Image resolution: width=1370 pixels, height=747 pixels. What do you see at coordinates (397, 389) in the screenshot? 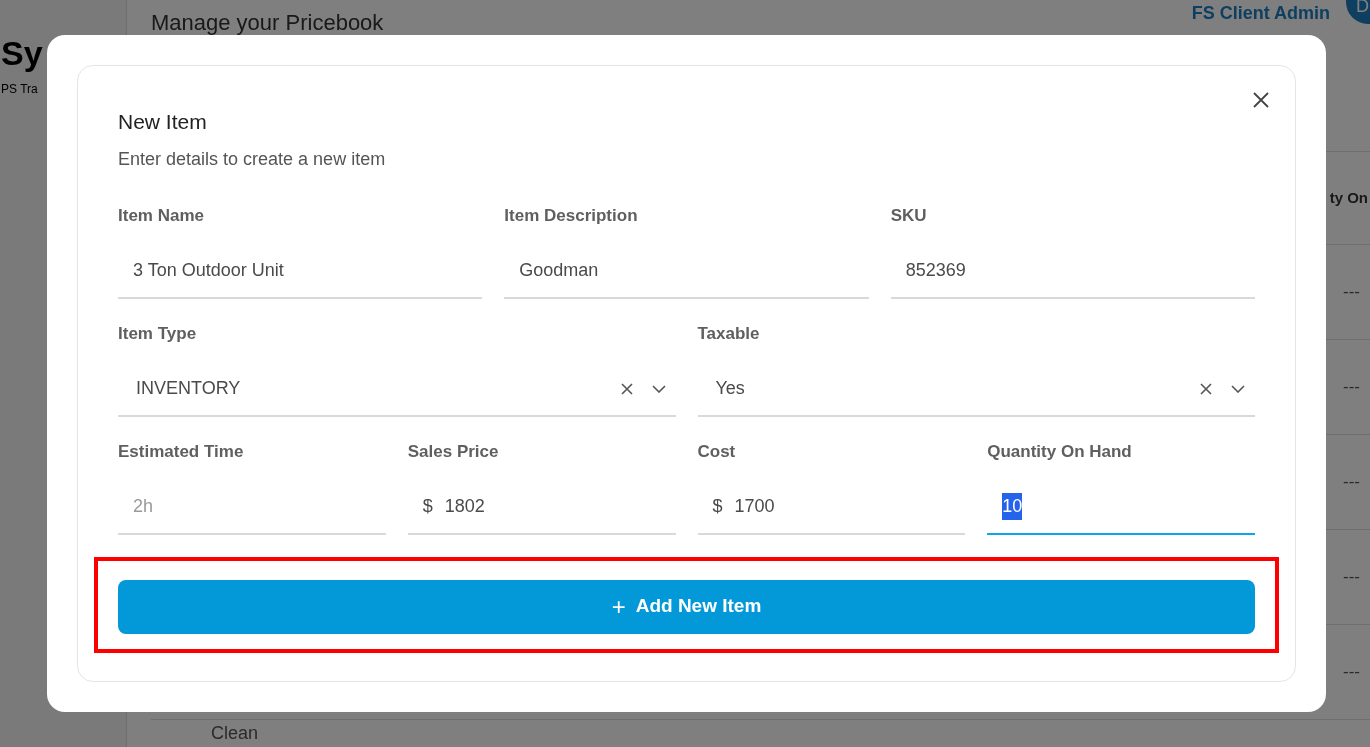
I see `select-field: INVENTORY` at bounding box center [397, 389].